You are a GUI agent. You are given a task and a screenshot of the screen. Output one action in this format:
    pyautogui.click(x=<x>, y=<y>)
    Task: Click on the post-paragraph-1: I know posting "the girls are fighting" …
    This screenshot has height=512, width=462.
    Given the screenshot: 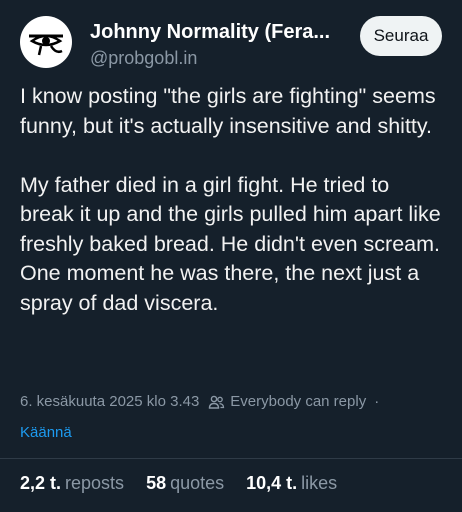 What is the action you would take?
    pyautogui.click(x=228, y=111)
    